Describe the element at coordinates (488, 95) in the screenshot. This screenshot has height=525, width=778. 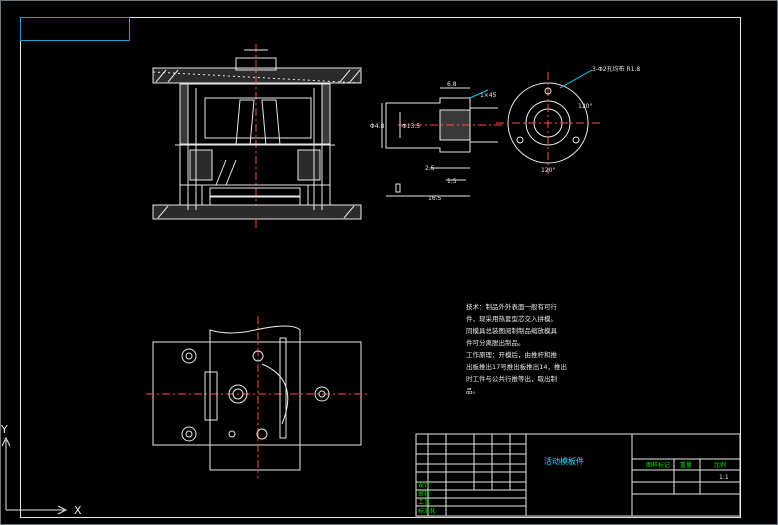
I see `dim-taper: 1×45` at that location.